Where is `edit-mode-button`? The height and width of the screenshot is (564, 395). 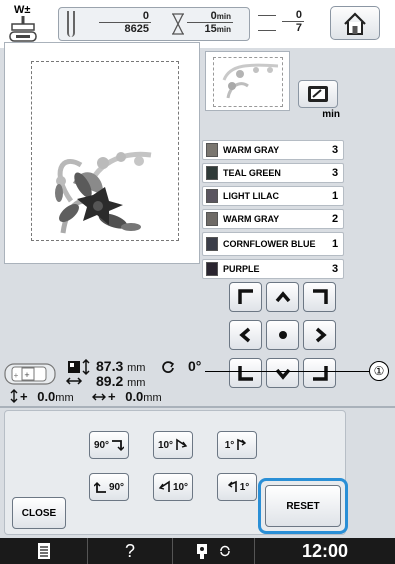
edit-mode-button is located at coordinates (318, 94).